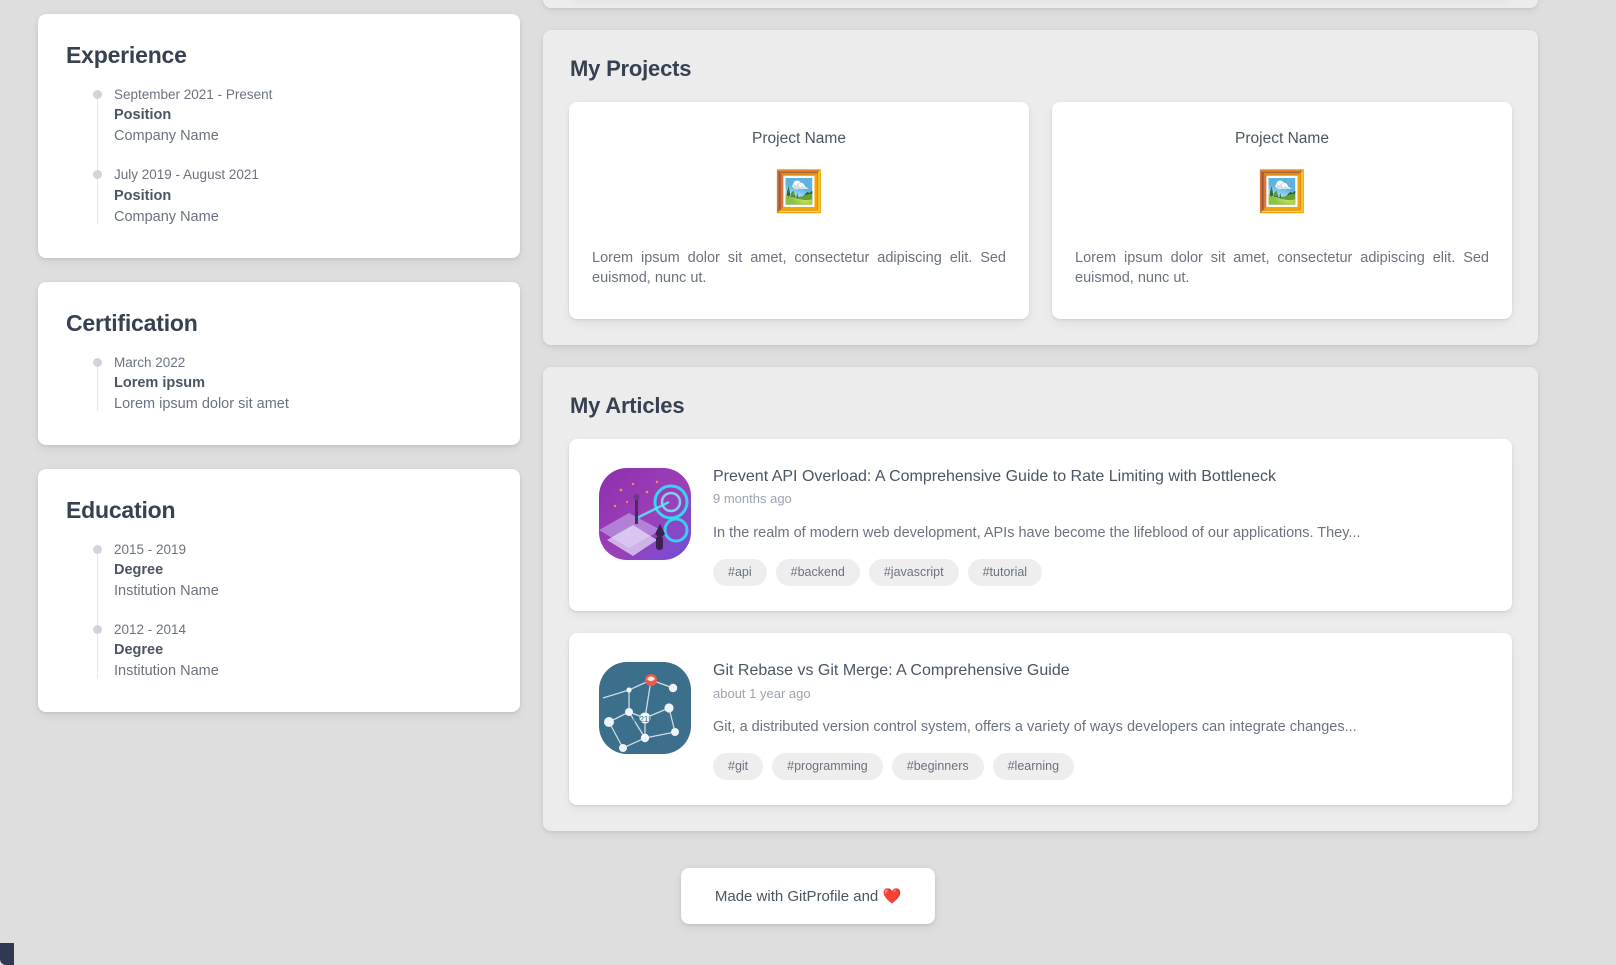  Describe the element at coordinates (193, 94) in the screenshot. I see `experience-date: September 2021 - Present` at that location.